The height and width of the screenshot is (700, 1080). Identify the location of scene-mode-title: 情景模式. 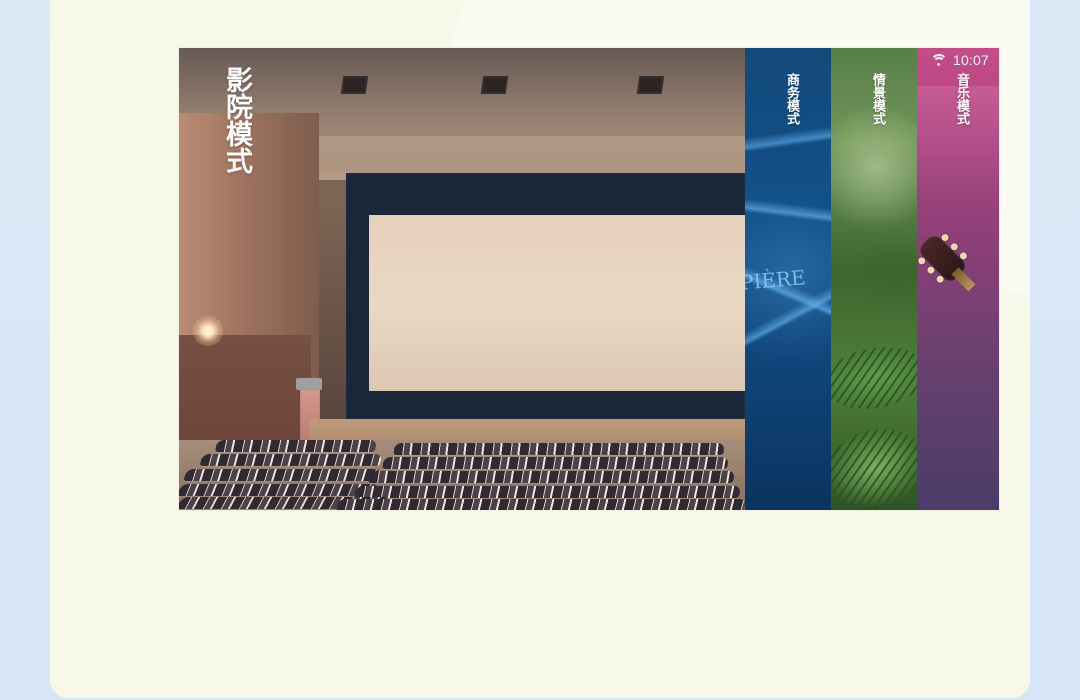
(877, 99).